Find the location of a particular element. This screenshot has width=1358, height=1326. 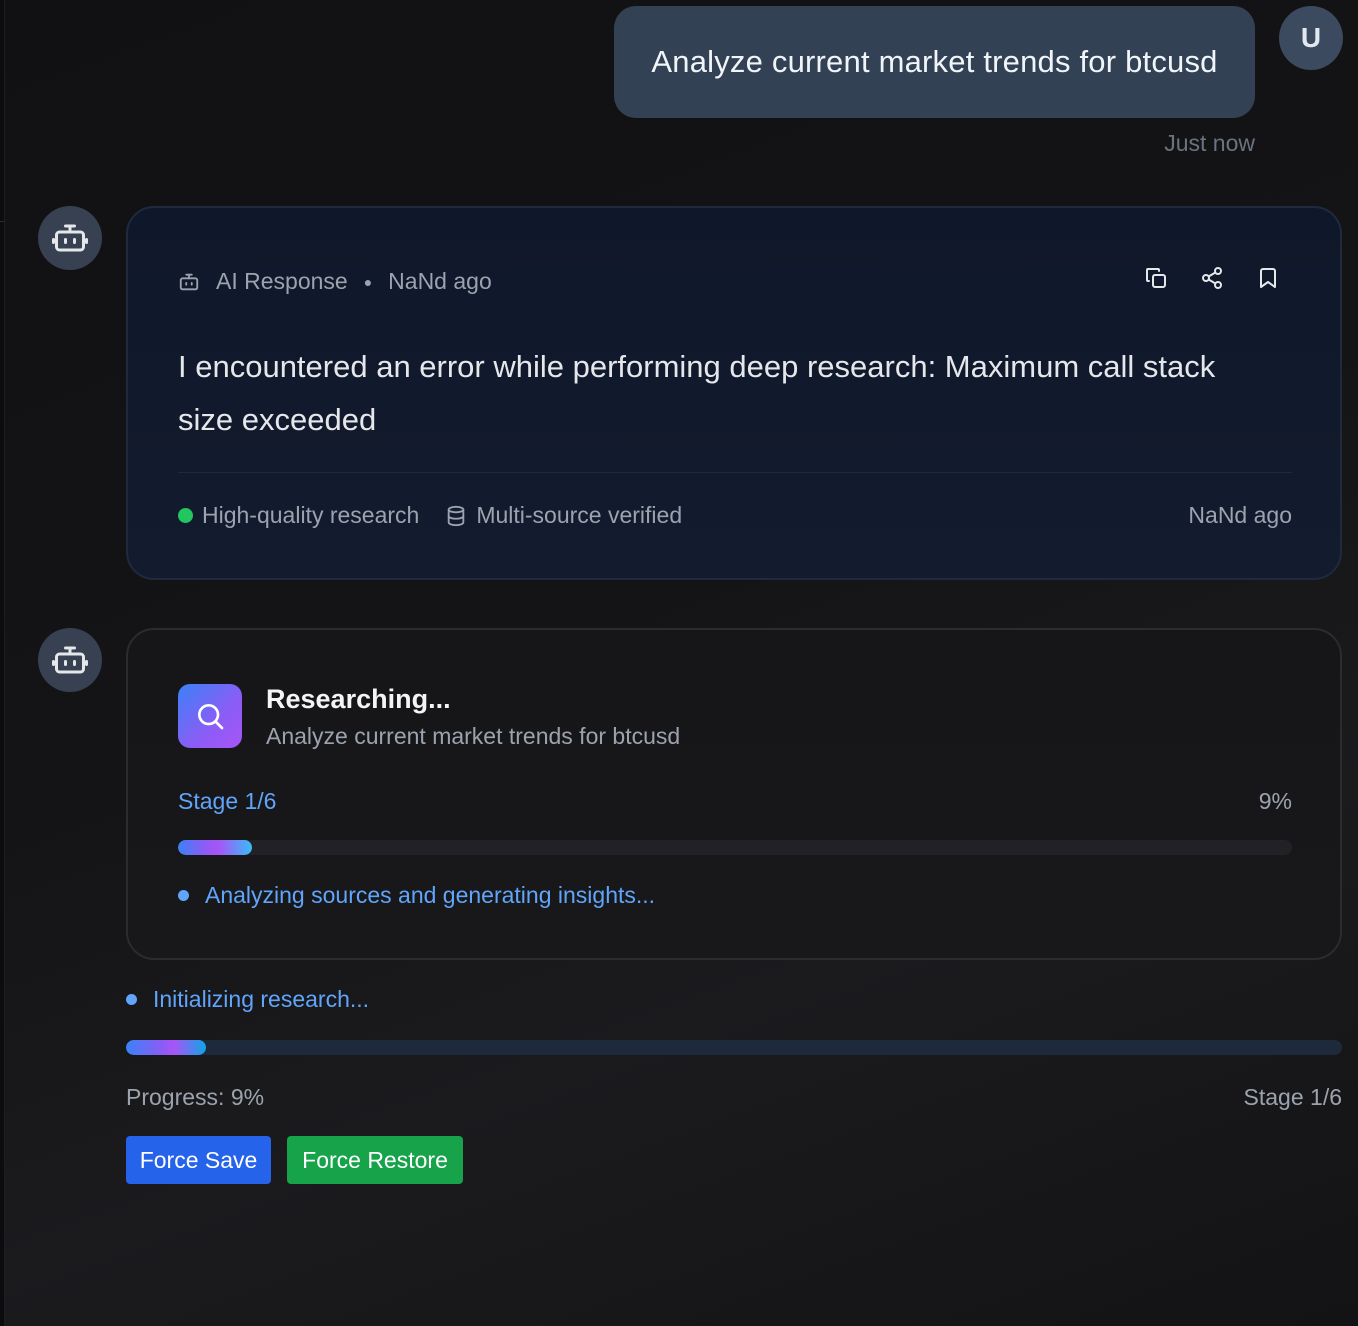

left-sidebar-edge is located at coordinates (2, 663).